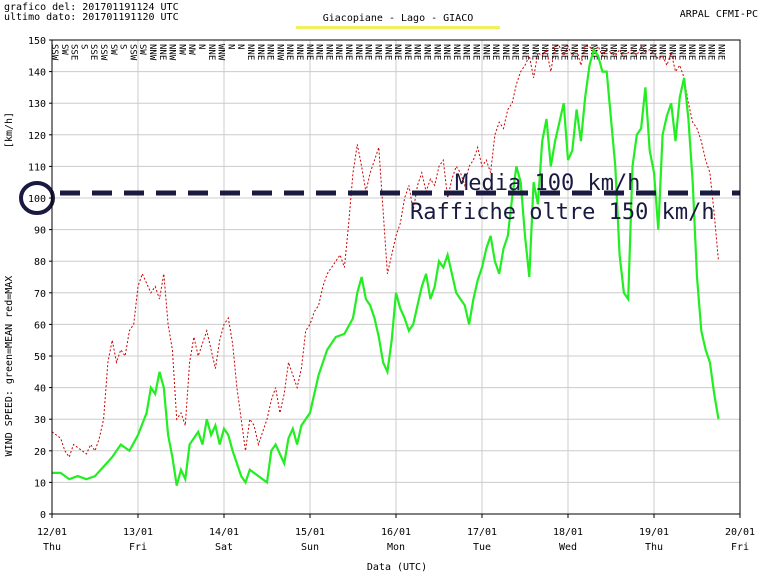 This screenshot has width=768, height=576. I want to click on x-tick-date: 19/01, so click(654, 532).